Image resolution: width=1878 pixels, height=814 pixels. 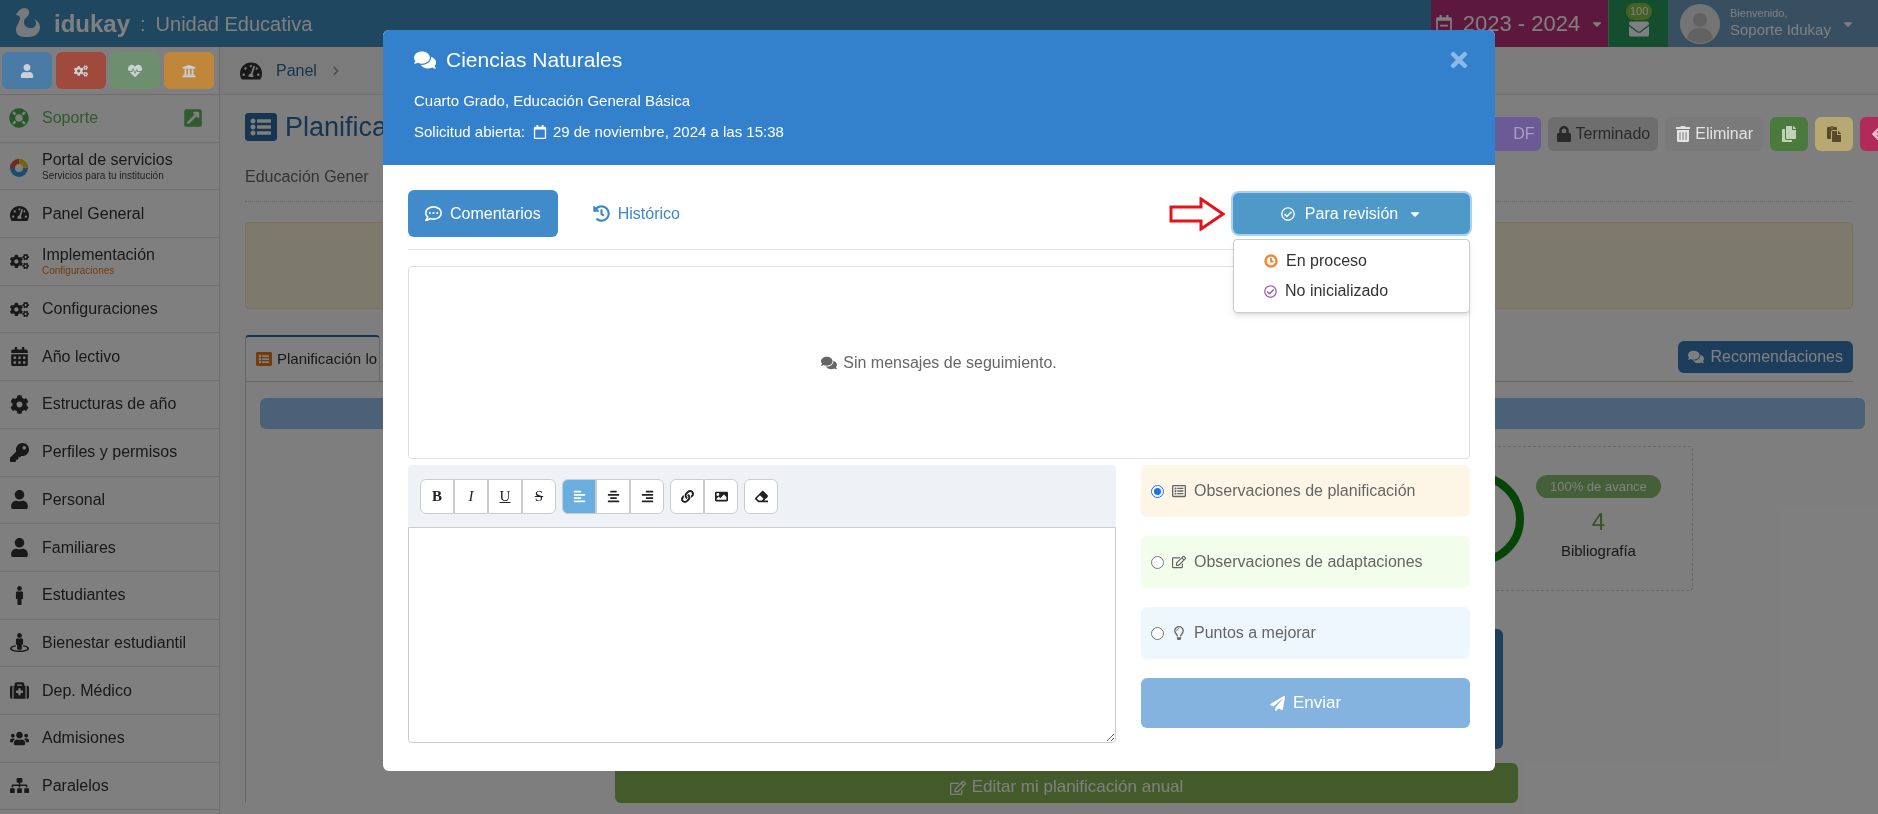 What do you see at coordinates (534, 60) in the screenshot?
I see `modal-title: Ciencias Naturales` at bounding box center [534, 60].